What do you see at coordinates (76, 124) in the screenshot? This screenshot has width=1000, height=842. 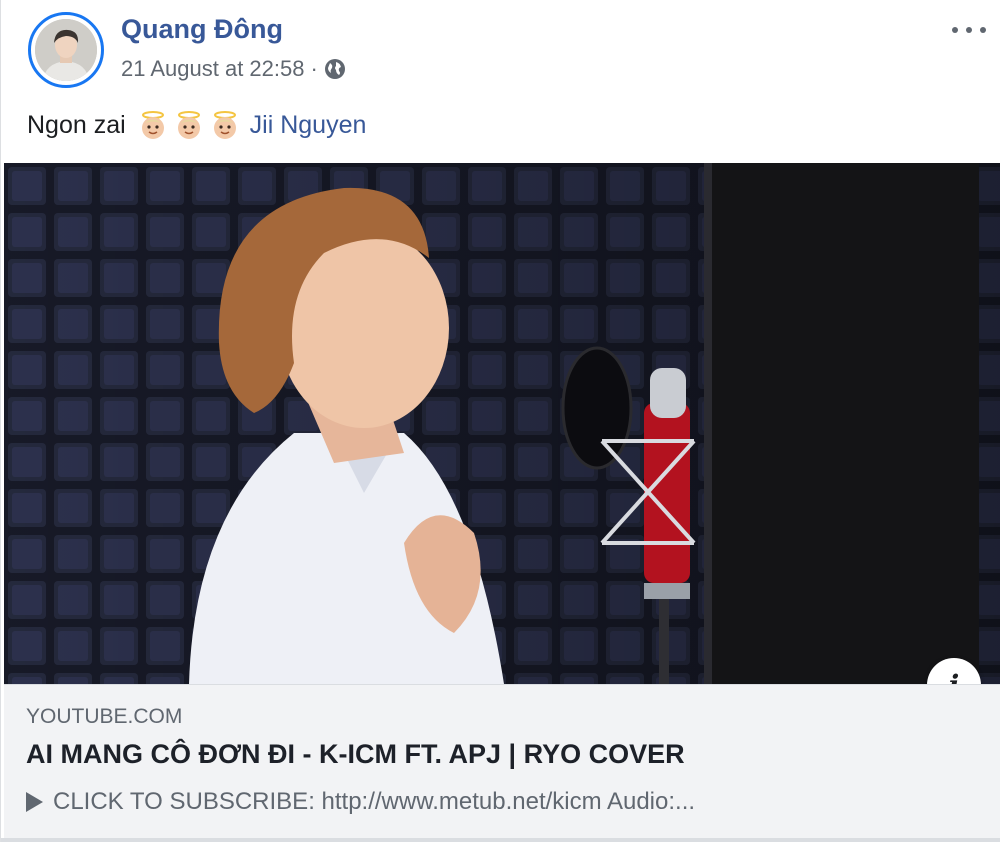 I see `post-message: Ngon zai` at bounding box center [76, 124].